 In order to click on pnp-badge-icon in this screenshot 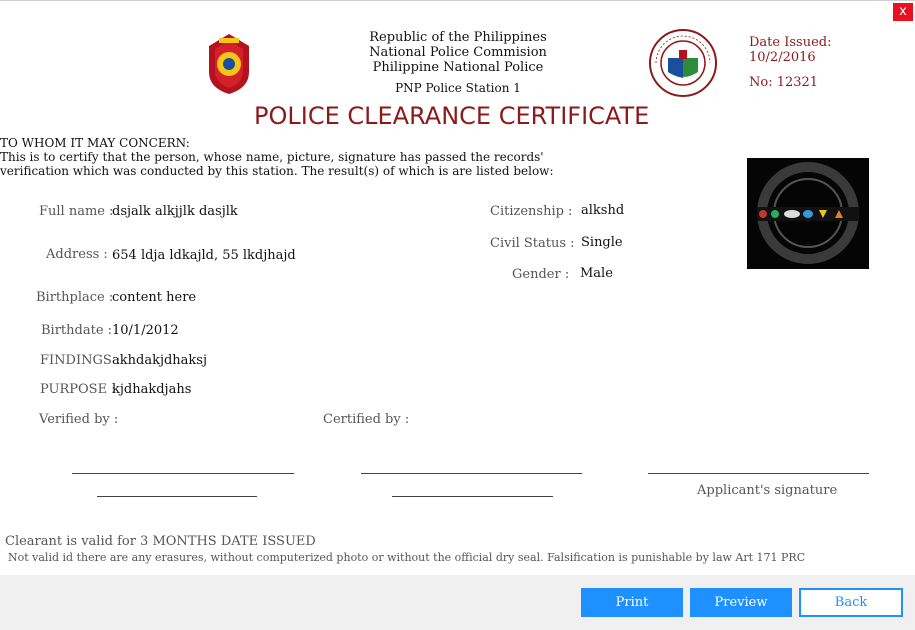, I will do `click(229, 64)`.